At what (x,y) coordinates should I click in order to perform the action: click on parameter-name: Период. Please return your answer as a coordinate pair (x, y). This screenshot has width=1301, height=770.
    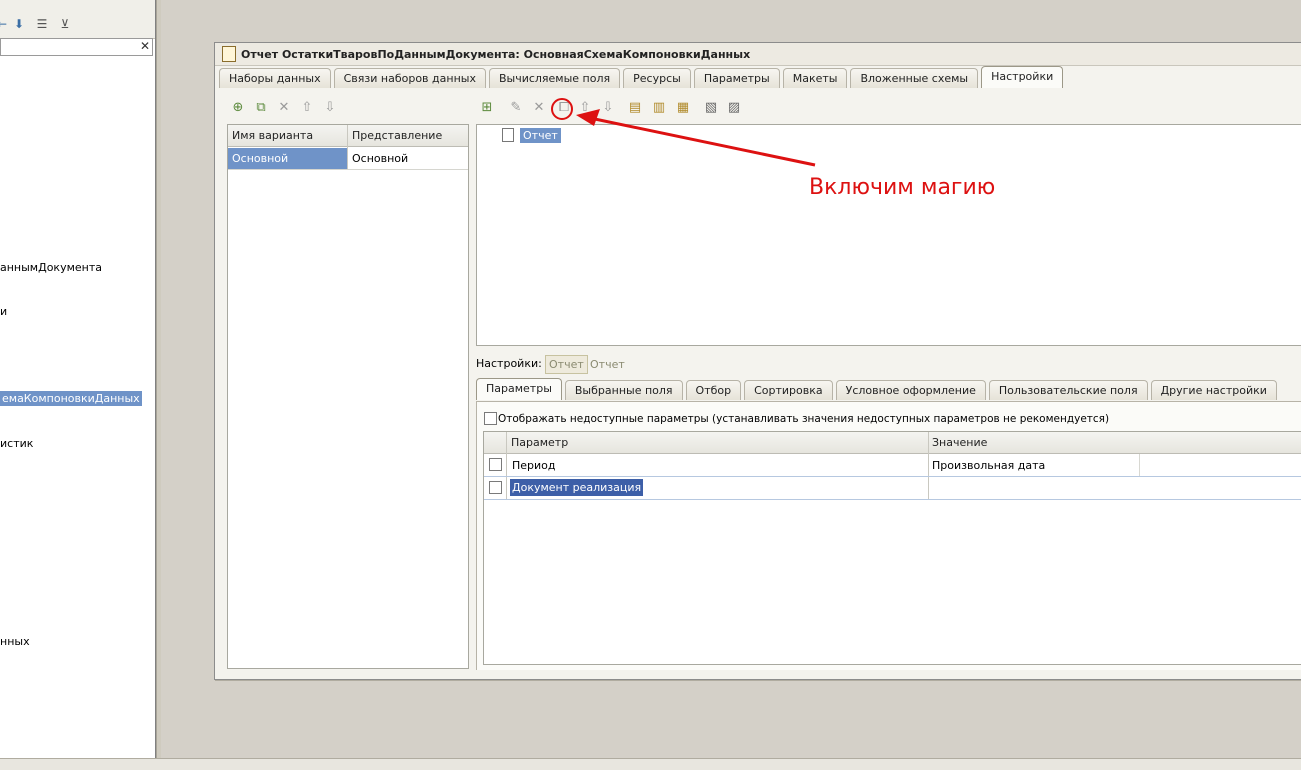
    Looking at the image, I should click on (534, 465).